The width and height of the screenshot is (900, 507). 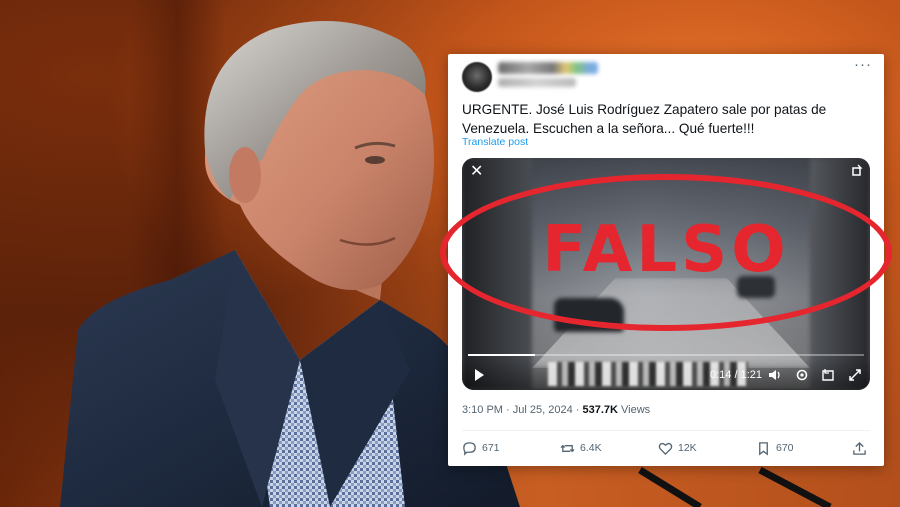 I want to click on picture-in-picture-icon, so click(x=828, y=375).